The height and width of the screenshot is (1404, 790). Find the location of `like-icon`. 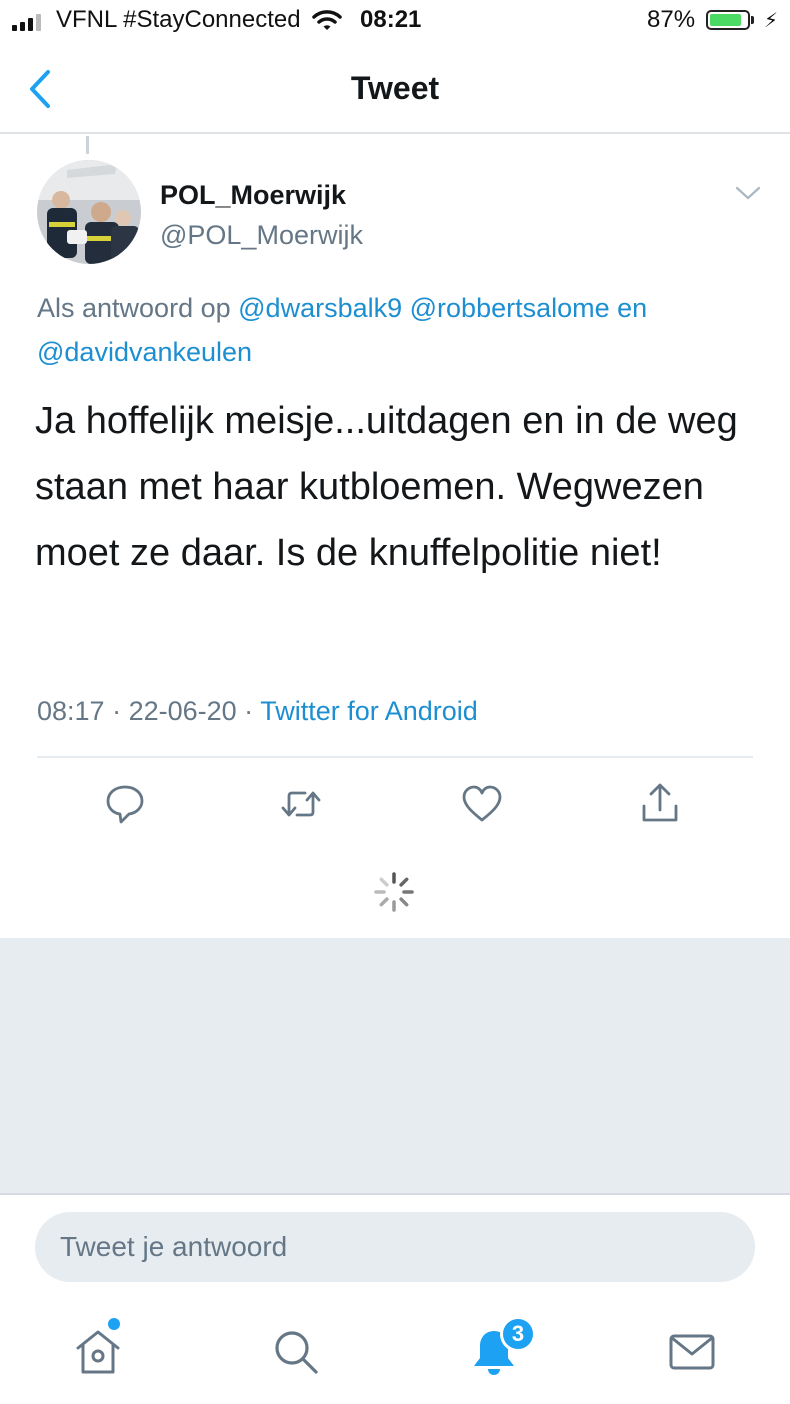

like-icon is located at coordinates (482, 804).